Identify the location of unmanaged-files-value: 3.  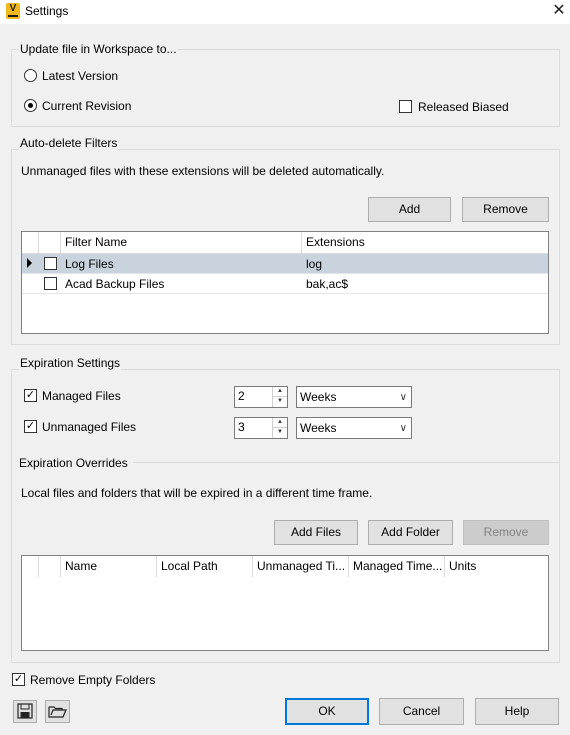
(241, 427).